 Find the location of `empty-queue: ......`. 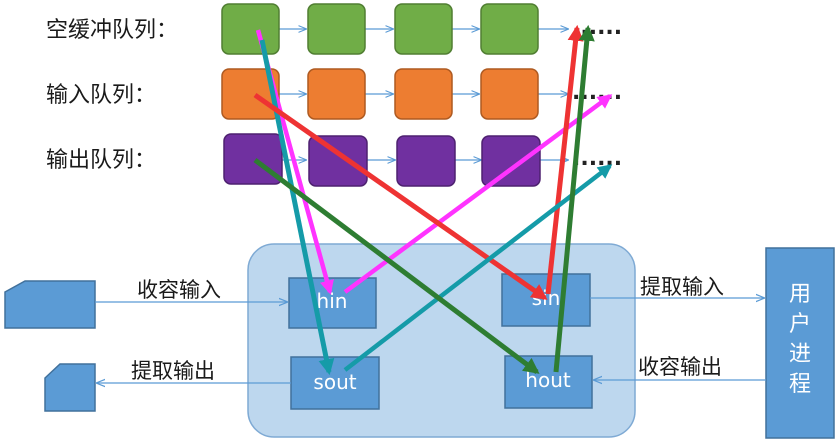

empty-queue: ...... is located at coordinates (421, 29).